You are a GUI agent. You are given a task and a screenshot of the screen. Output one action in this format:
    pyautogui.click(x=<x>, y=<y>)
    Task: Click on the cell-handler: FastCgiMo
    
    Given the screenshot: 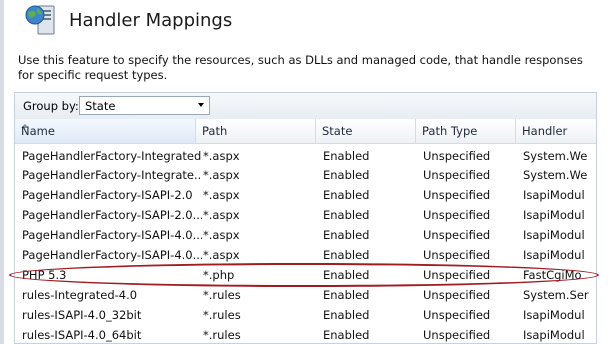 What is the action you would take?
    pyautogui.click(x=552, y=275)
    